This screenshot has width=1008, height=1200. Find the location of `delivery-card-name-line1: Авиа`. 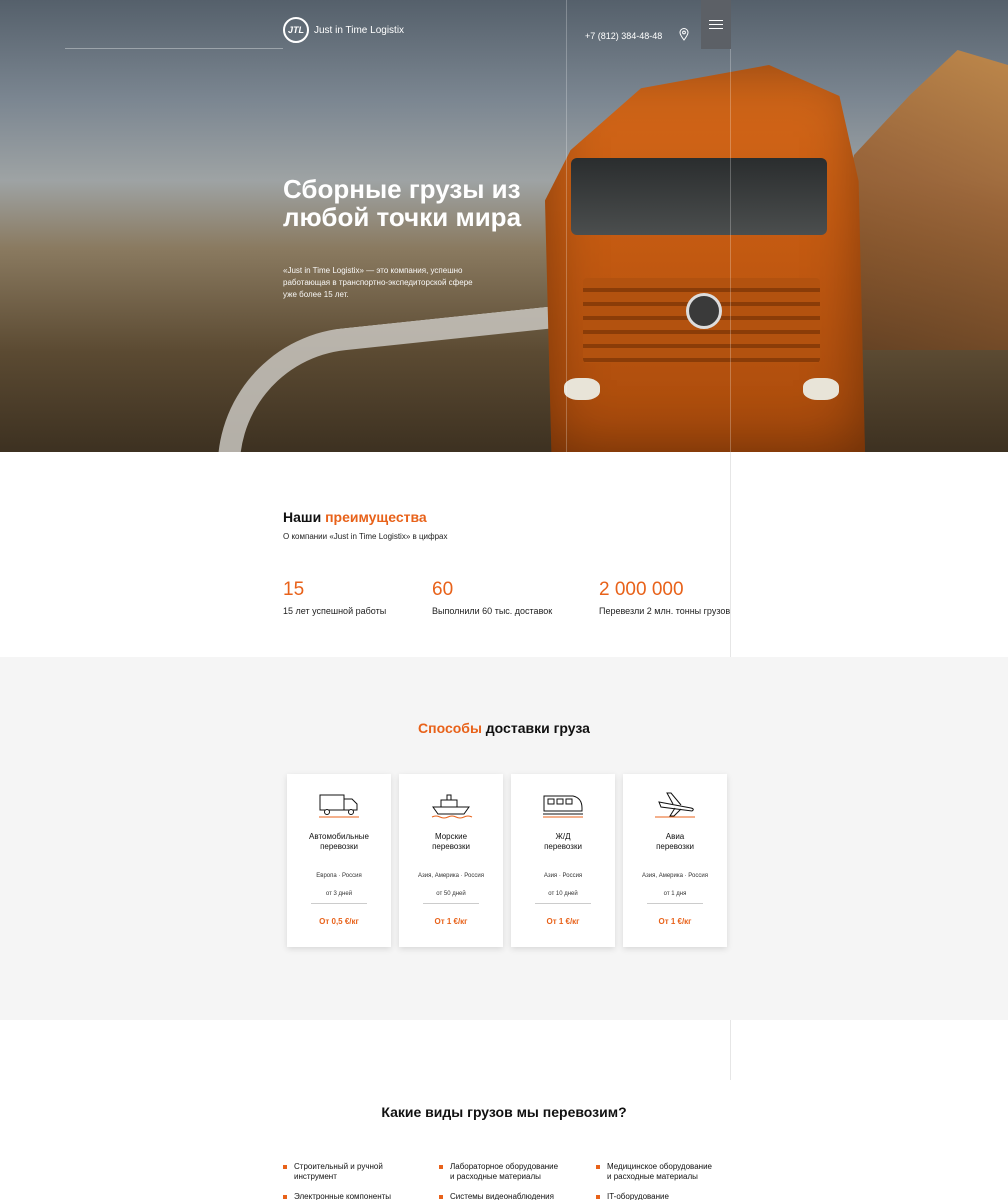

delivery-card-name-line1: Авиа is located at coordinates (675, 836).